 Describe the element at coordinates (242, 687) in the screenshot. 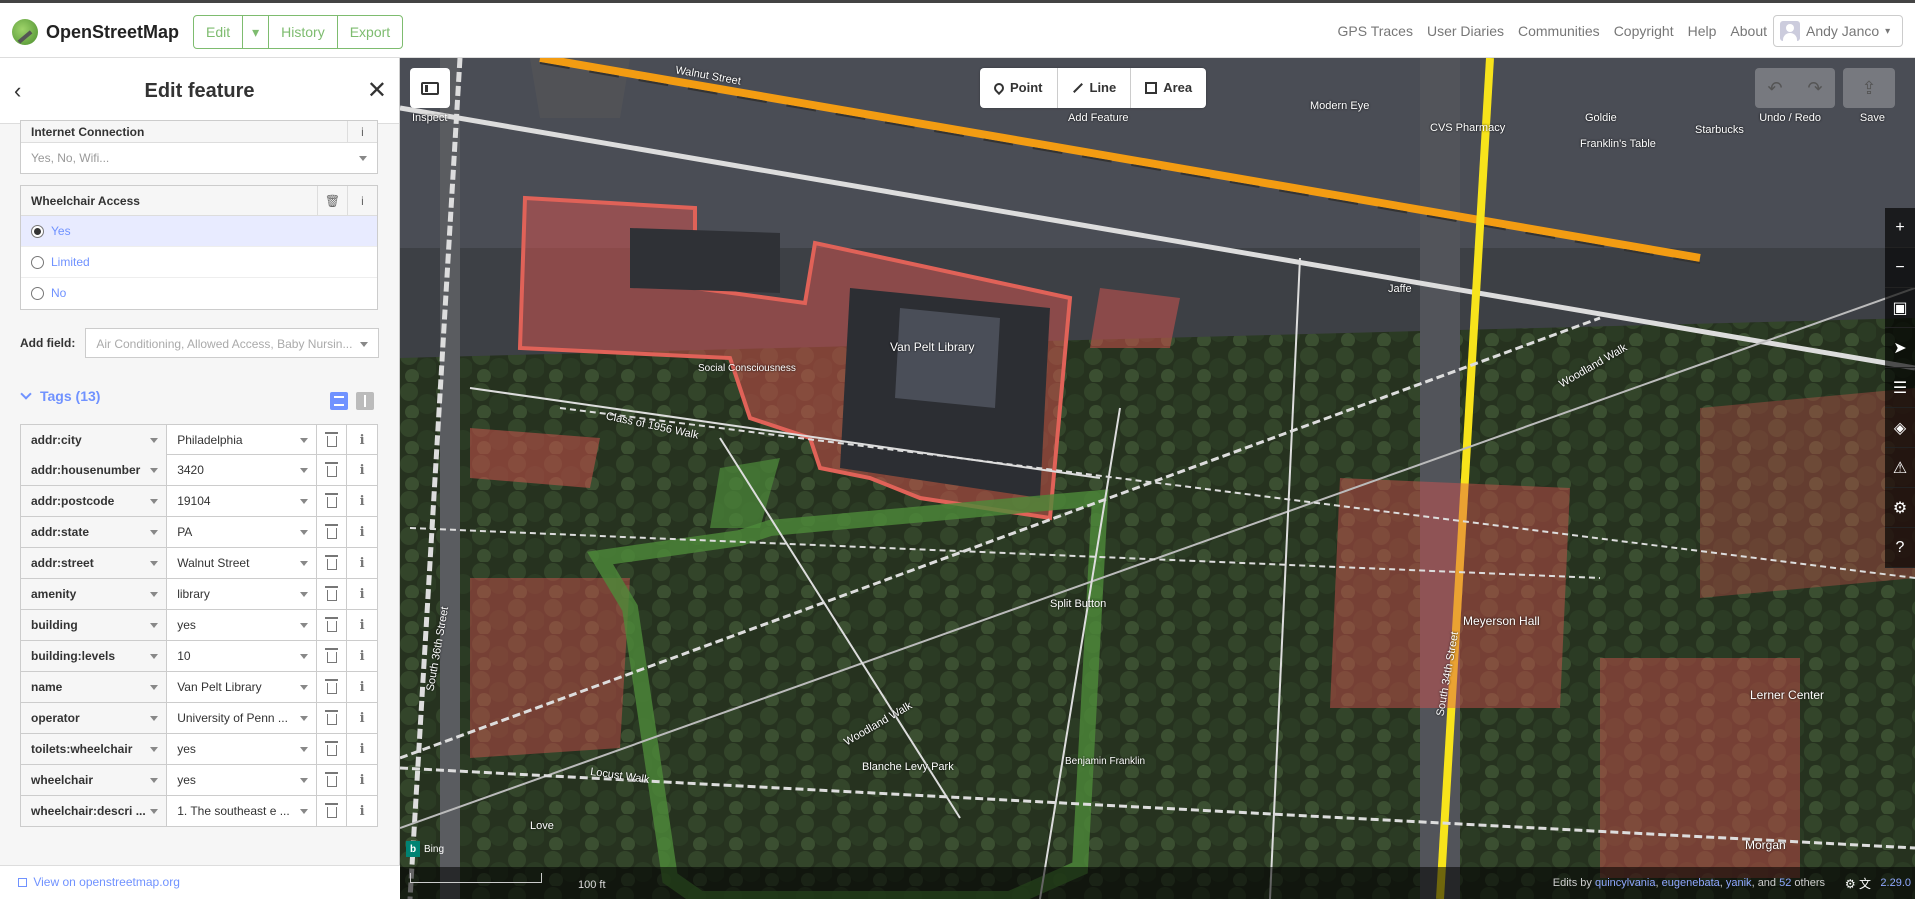

I see `tag-value-input: Van Pelt Library` at that location.